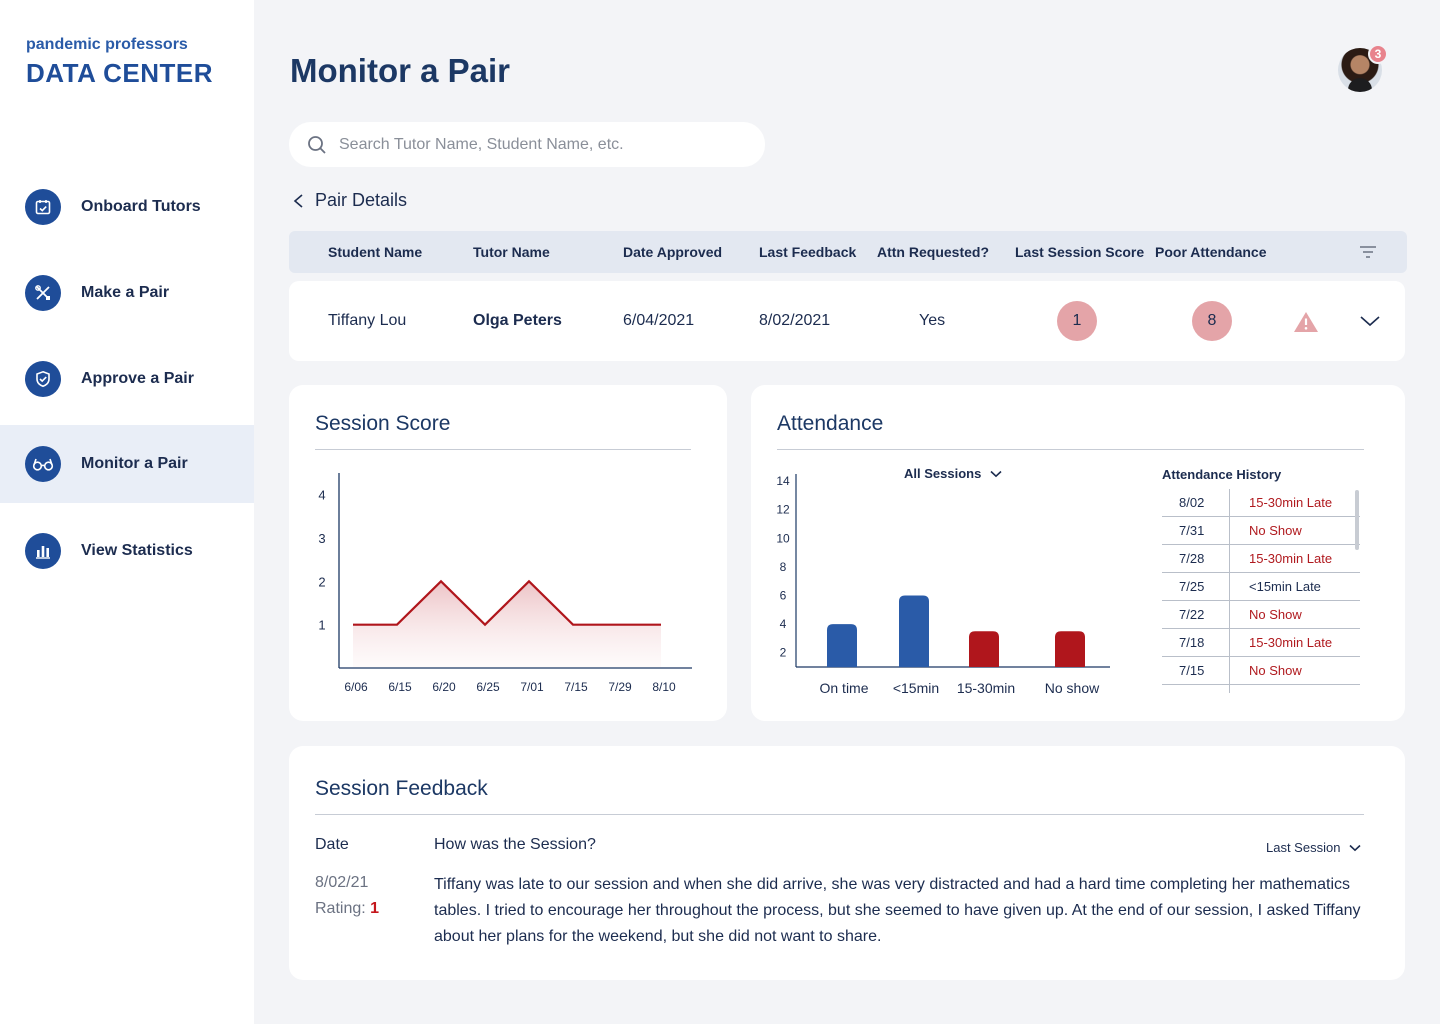 The width and height of the screenshot is (1440, 1024). What do you see at coordinates (943, 585) in the screenshot?
I see `attendance-chart: 2 4 6 8 10 12 14 On time <15min 15-30min No show` at bounding box center [943, 585].